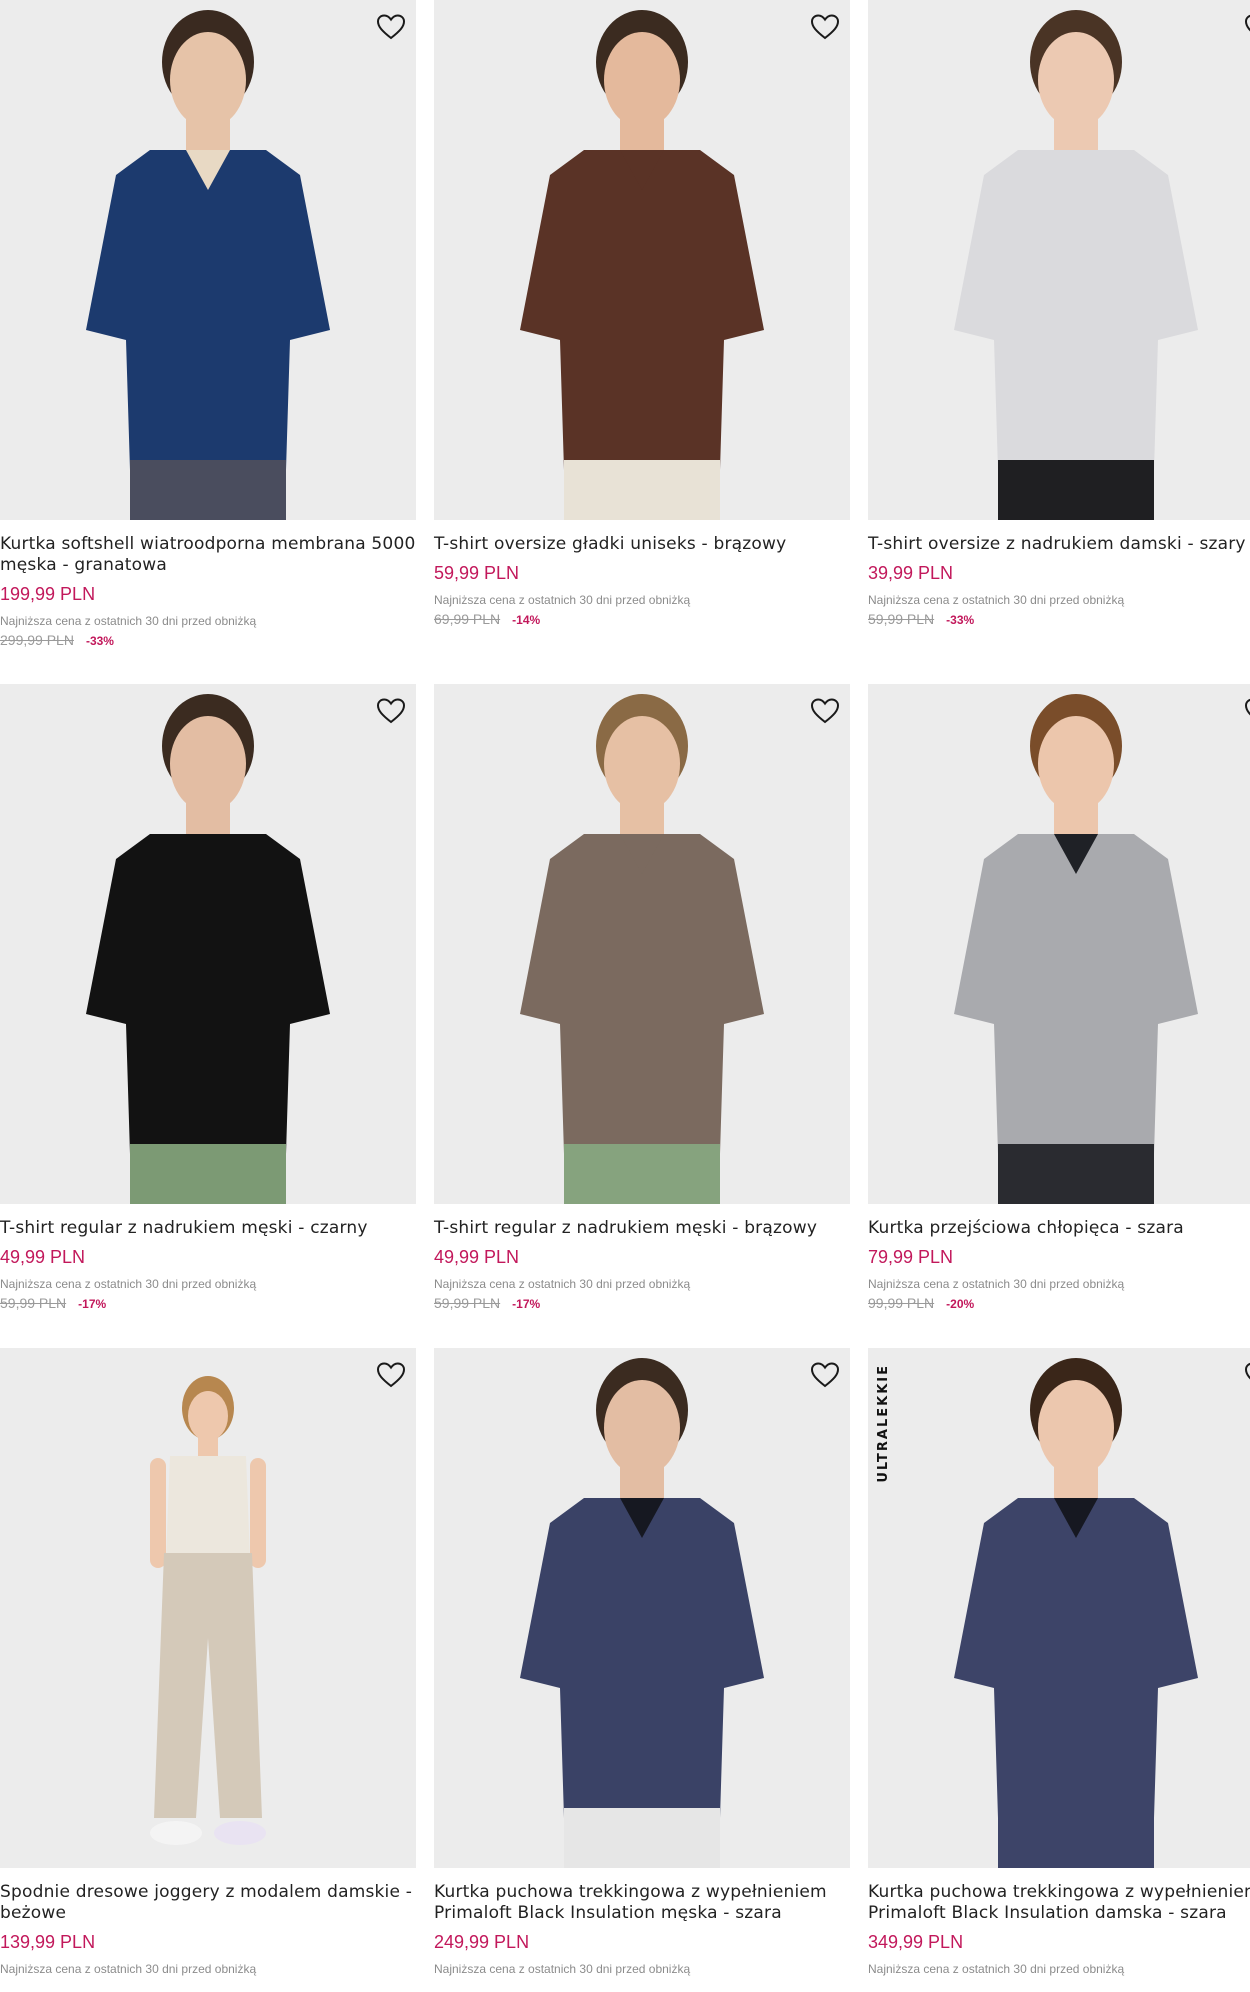 The height and width of the screenshot is (1992, 1250). What do you see at coordinates (467, 619) in the screenshot?
I see `old-price: 69,99 PLN` at bounding box center [467, 619].